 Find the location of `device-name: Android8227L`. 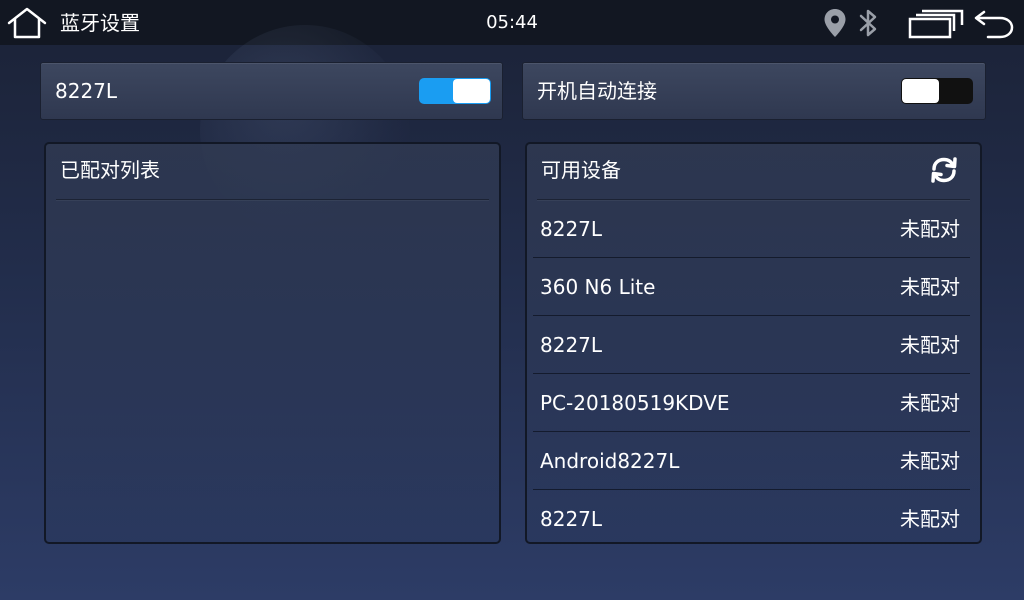

device-name: Android8227L is located at coordinates (610, 461).